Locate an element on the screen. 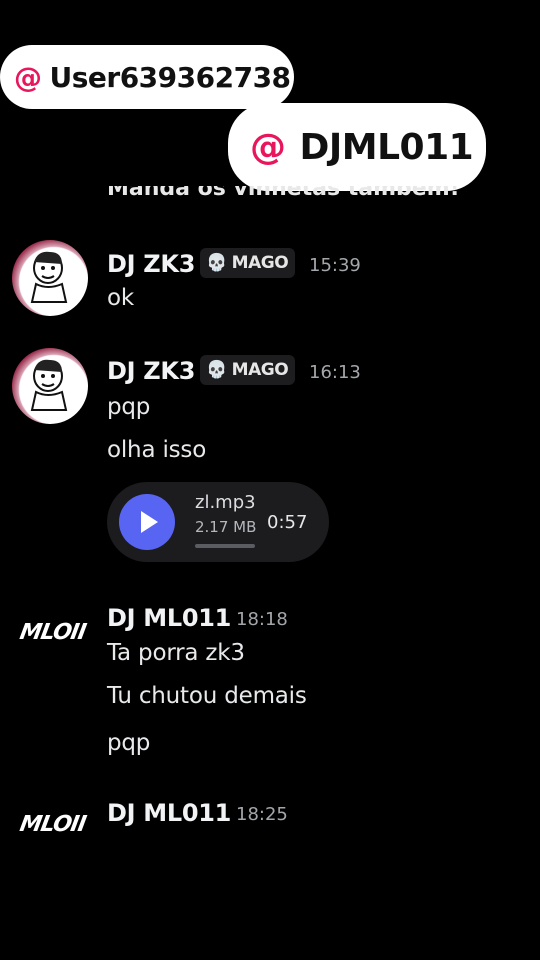 This screenshot has width=540, height=960. play-button is located at coordinates (147, 522).